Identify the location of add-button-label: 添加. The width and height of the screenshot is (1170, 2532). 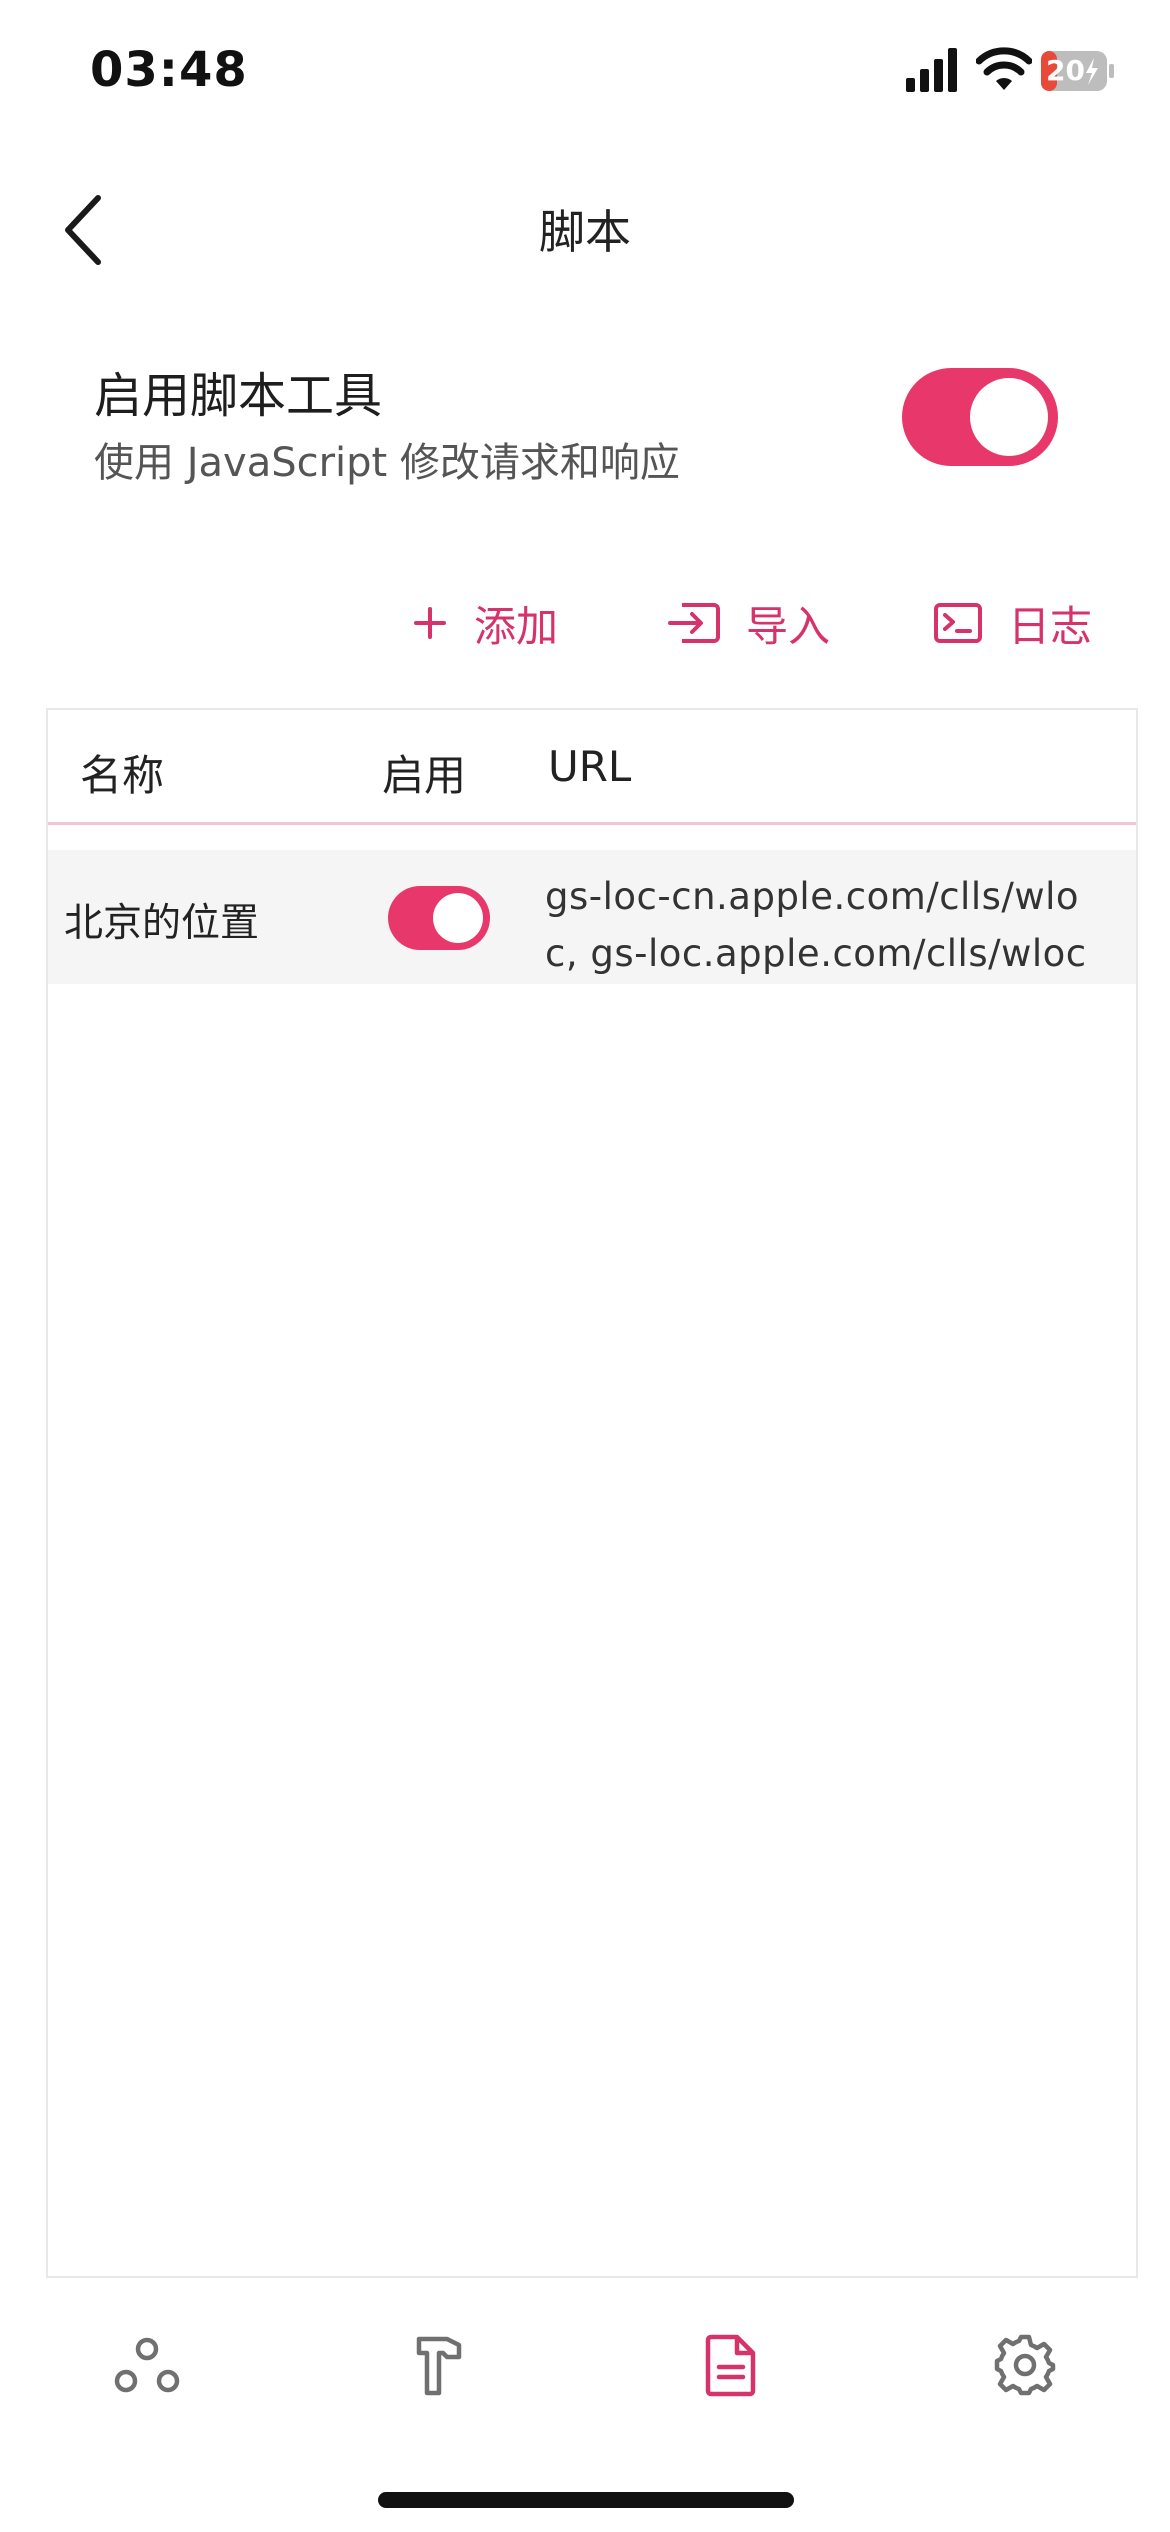
(516, 626).